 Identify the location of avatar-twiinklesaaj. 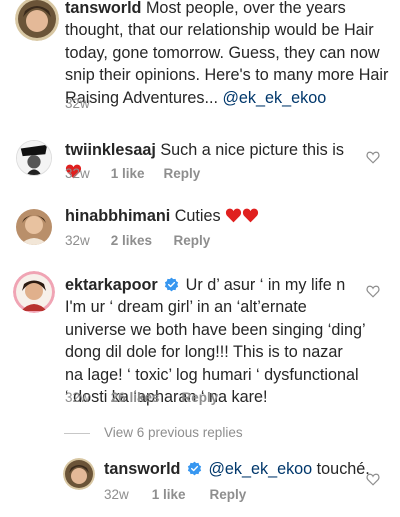
(34, 158).